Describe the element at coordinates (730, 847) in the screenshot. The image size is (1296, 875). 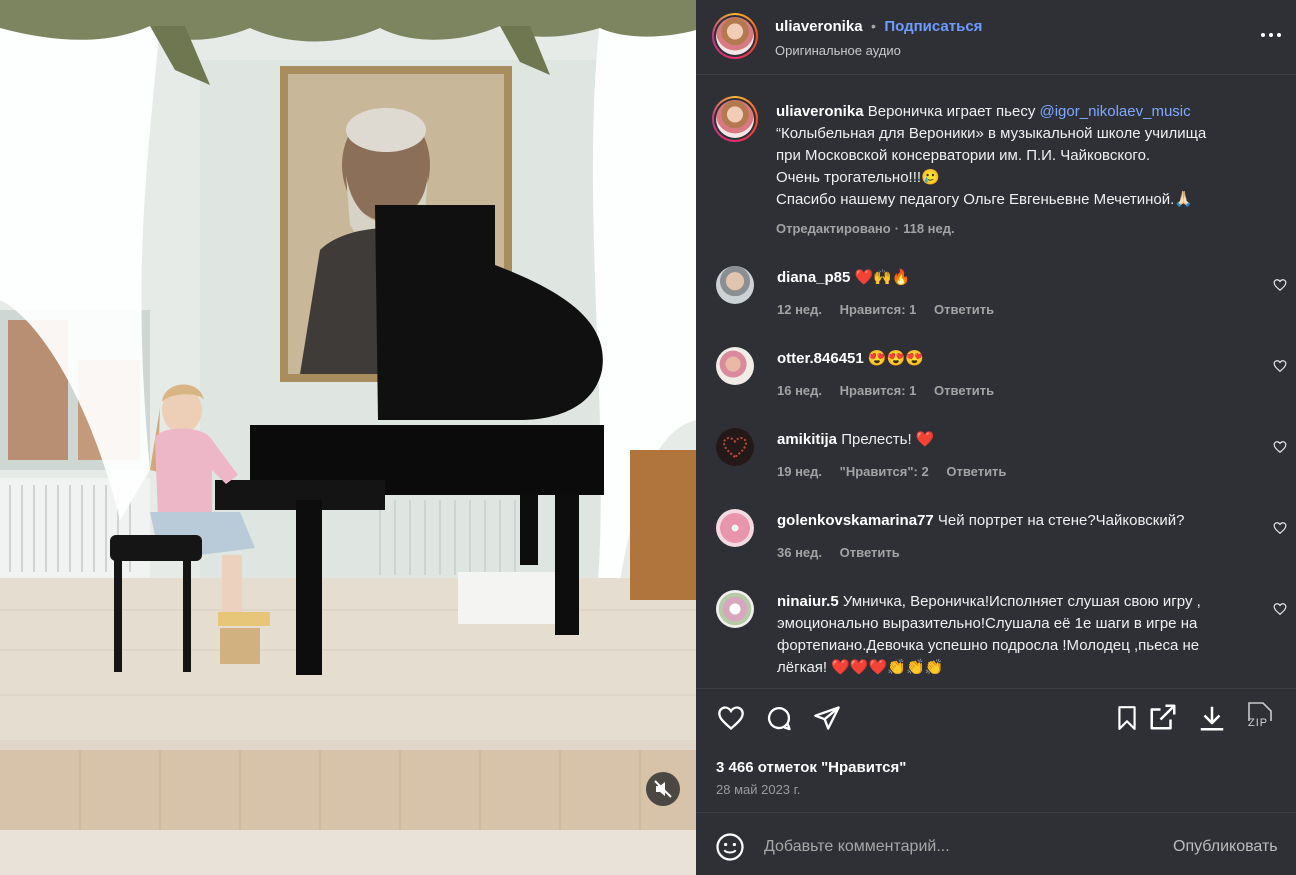
I see `smiley-icon` at that location.